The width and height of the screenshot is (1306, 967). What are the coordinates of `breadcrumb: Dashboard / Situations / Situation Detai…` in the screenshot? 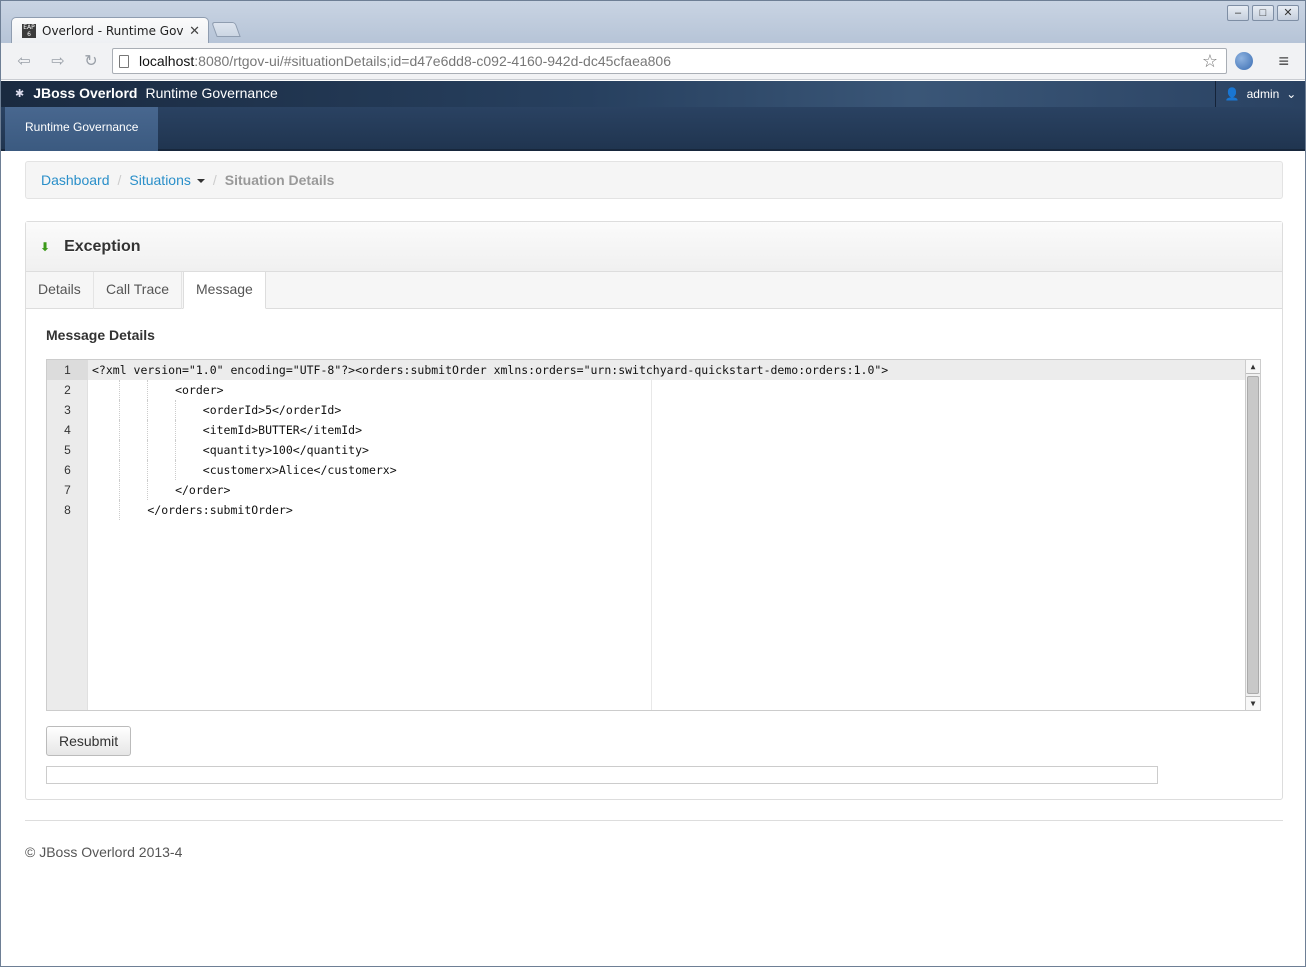 It's located at (654, 180).